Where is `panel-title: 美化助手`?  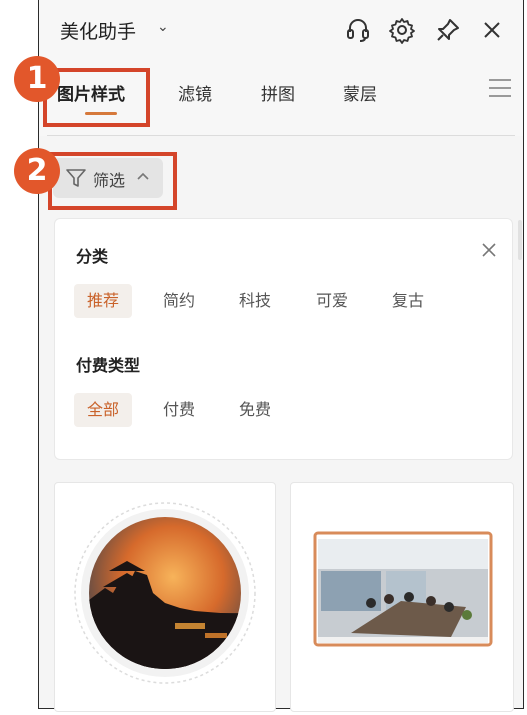 panel-title: 美化助手 is located at coordinates (98, 32).